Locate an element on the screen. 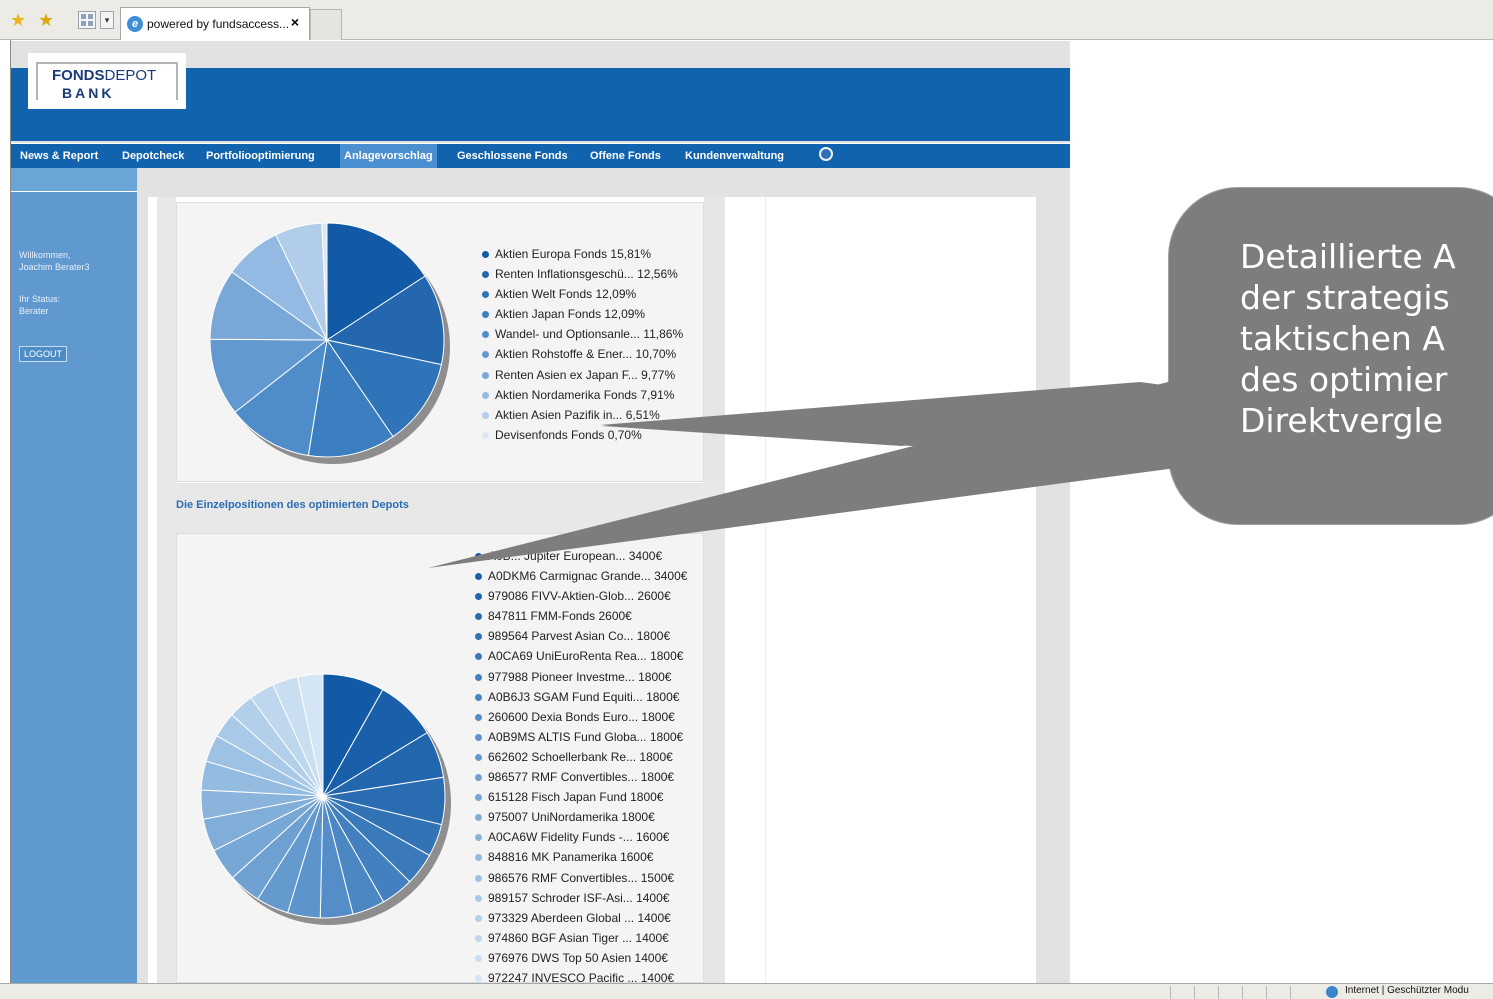  legend-item: A0DKM6 Carmignac Grande... 3400€ is located at coordinates (581, 576).